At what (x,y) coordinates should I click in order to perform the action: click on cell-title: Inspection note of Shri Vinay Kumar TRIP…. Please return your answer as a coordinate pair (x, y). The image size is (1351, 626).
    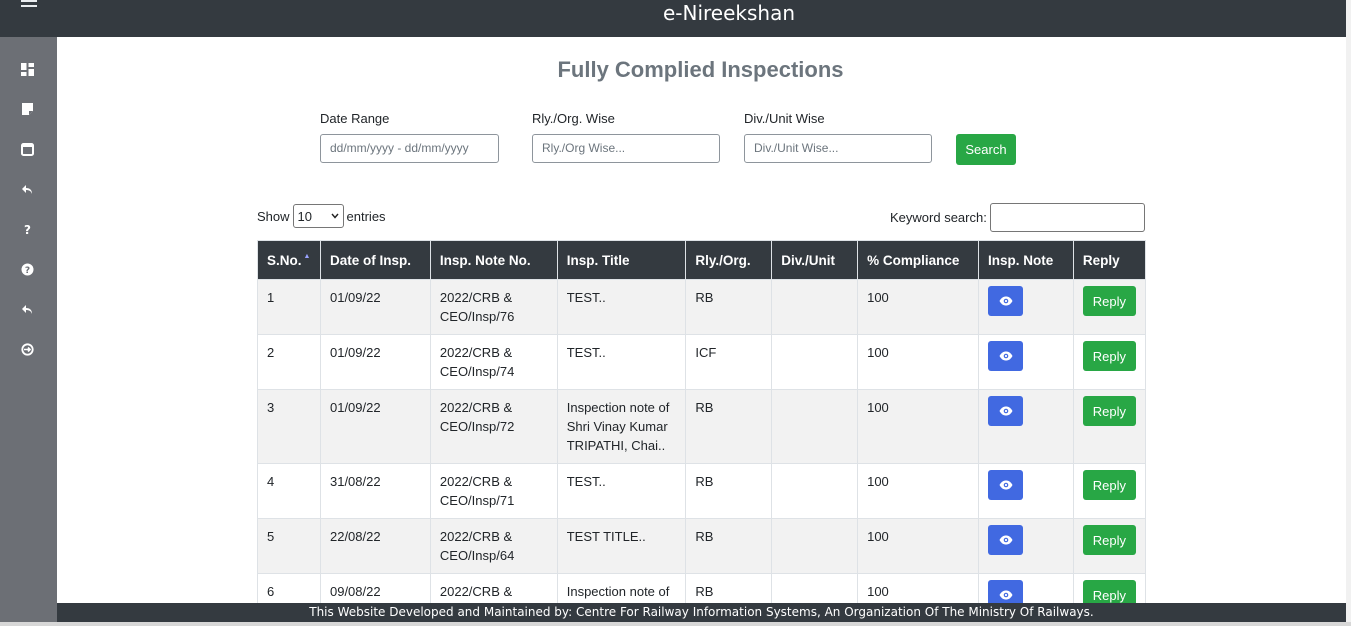
    Looking at the image, I should click on (621, 426).